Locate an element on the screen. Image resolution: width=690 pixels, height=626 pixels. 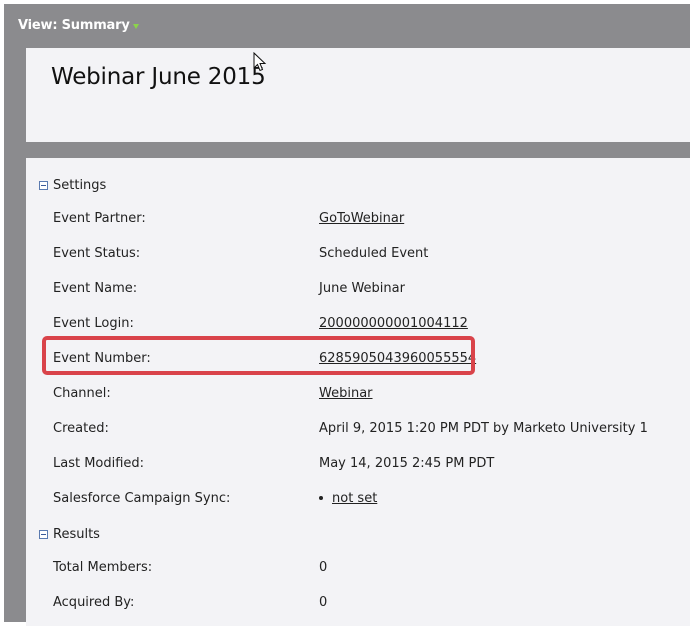
field-row-event-number: Event Number: 6285905043960055554 is located at coordinates (358, 359).